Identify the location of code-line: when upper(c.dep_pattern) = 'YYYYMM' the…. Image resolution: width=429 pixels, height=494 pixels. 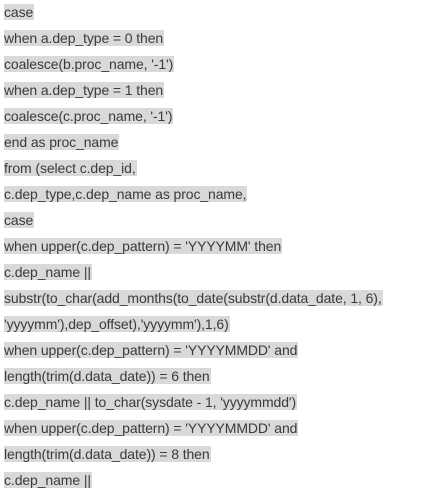
(143, 246).